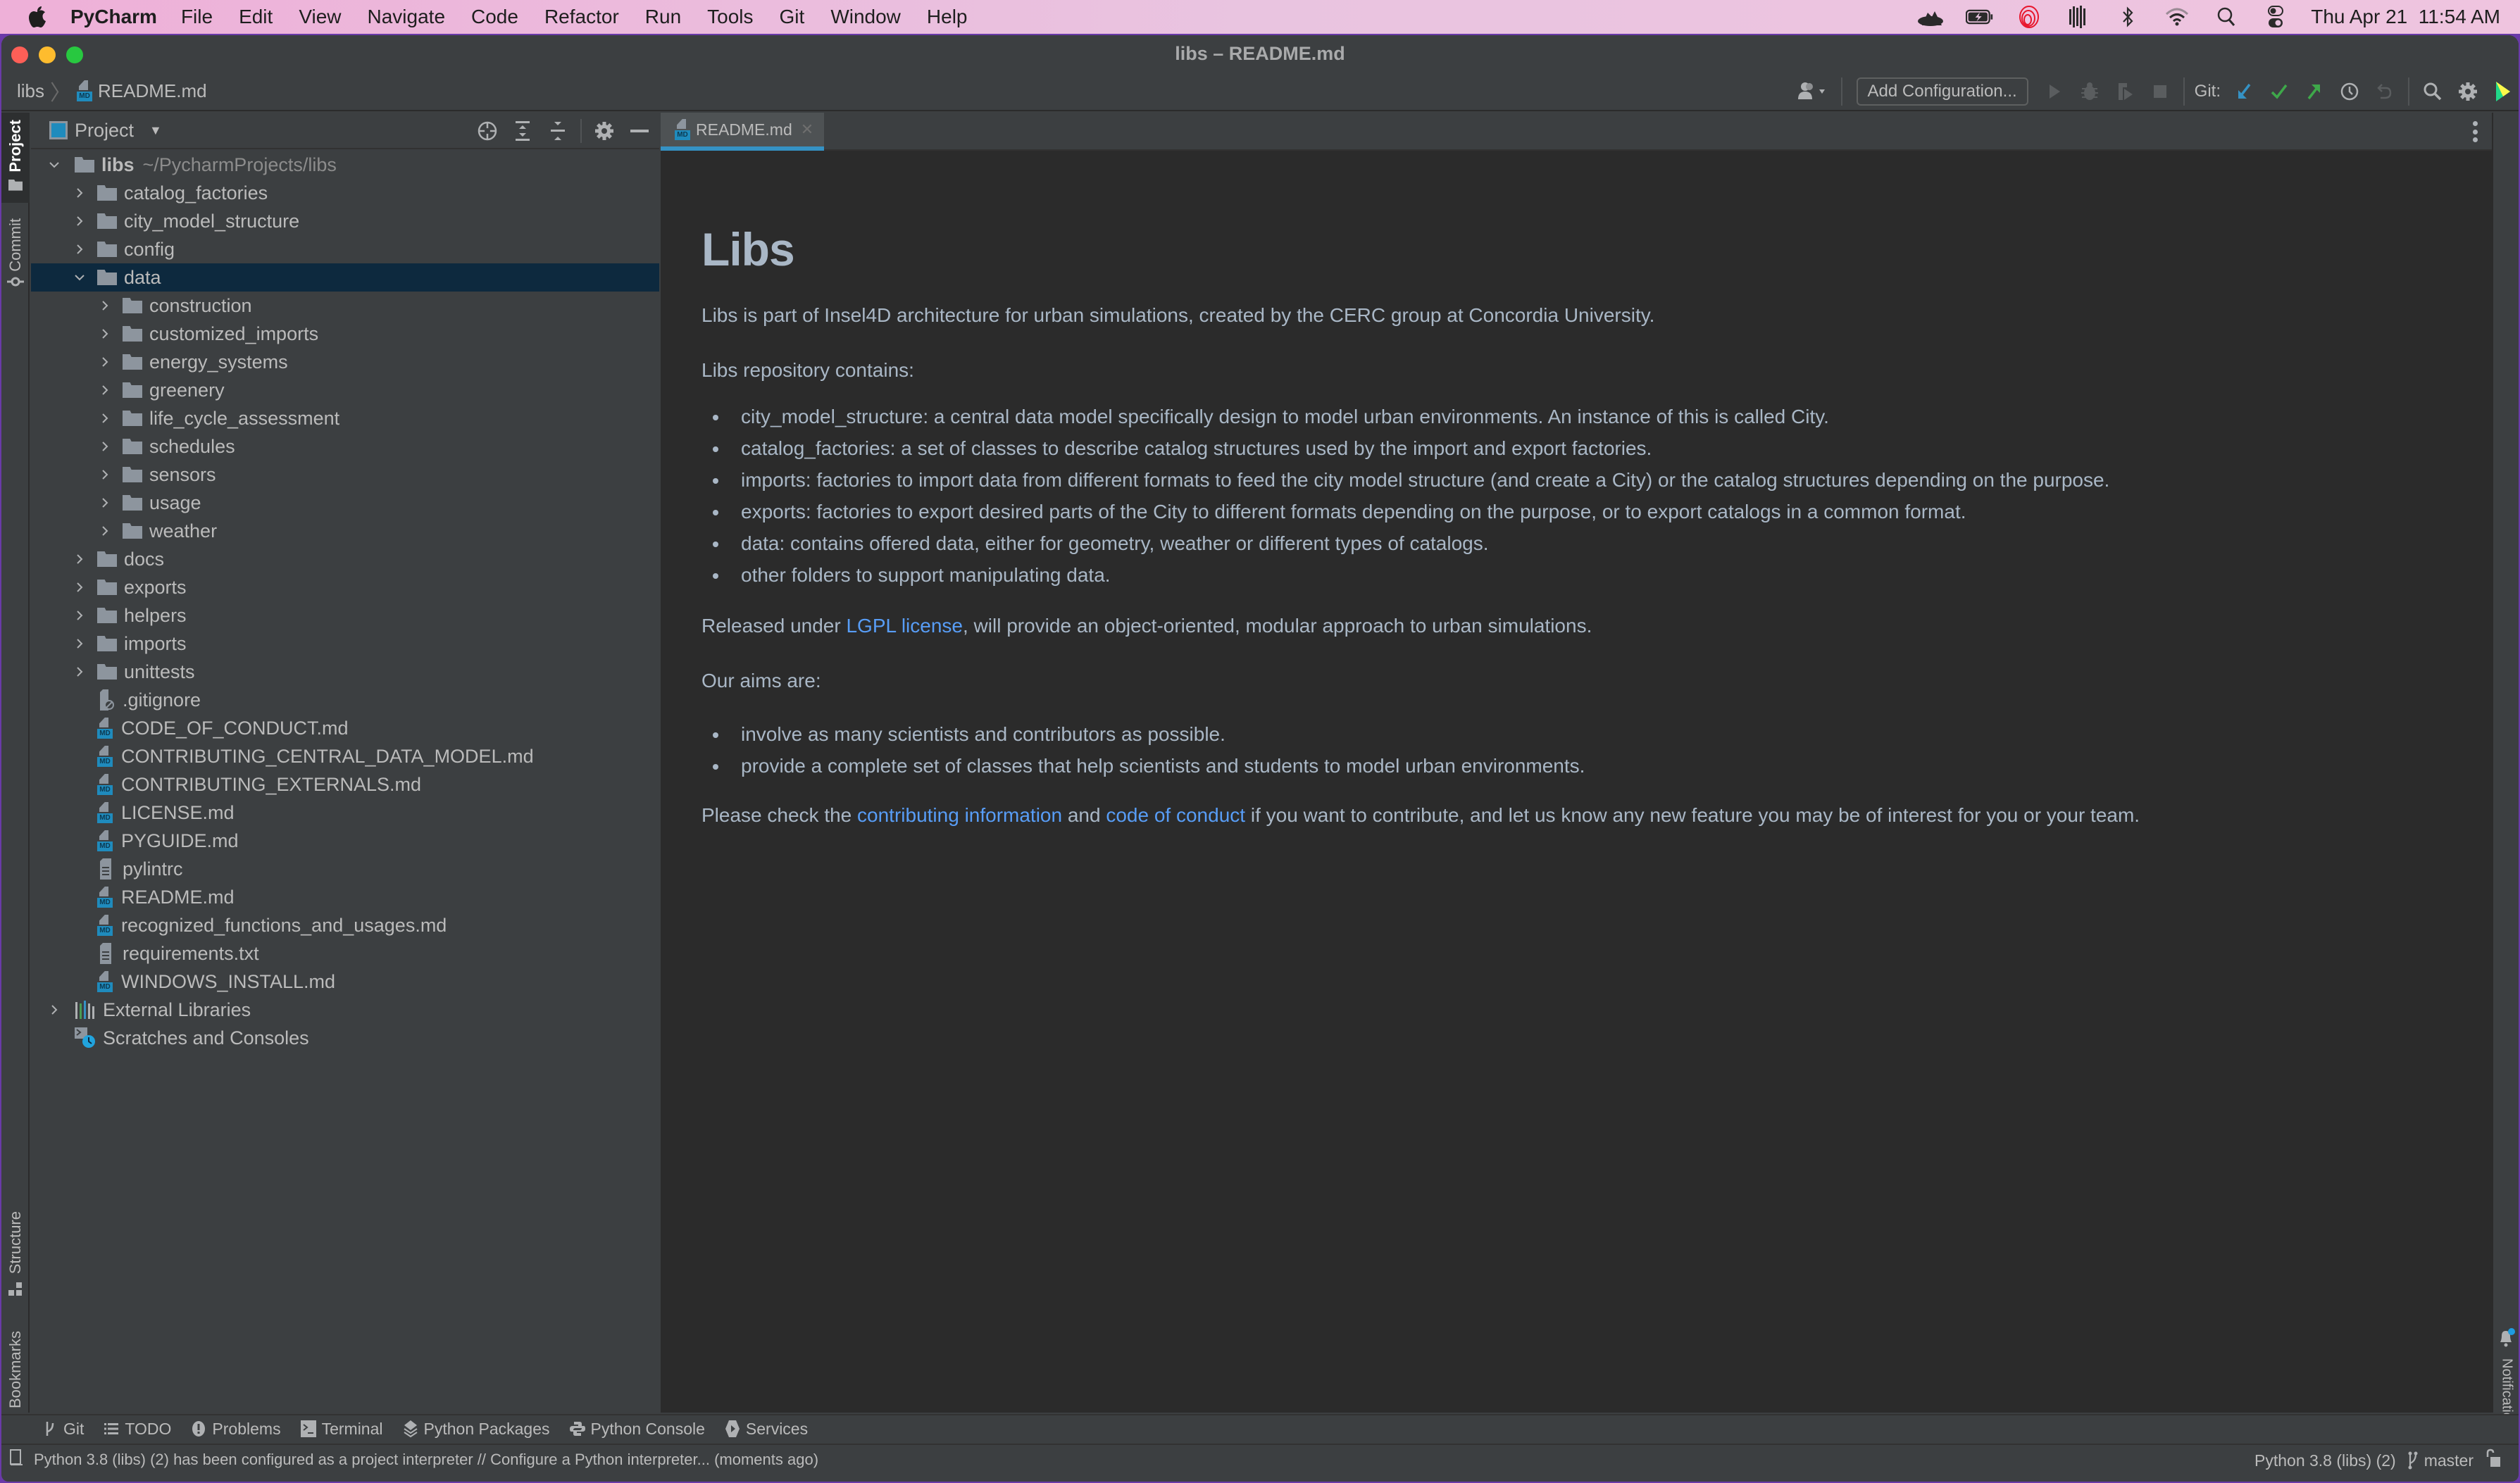 The height and width of the screenshot is (1483, 2520). I want to click on menu-window: Window, so click(866, 17).